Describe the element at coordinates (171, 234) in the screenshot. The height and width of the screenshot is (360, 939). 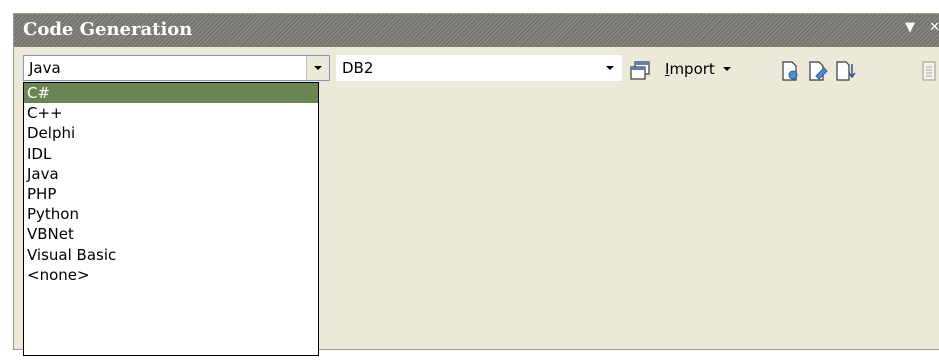
I see `language-option: VBNet` at that location.